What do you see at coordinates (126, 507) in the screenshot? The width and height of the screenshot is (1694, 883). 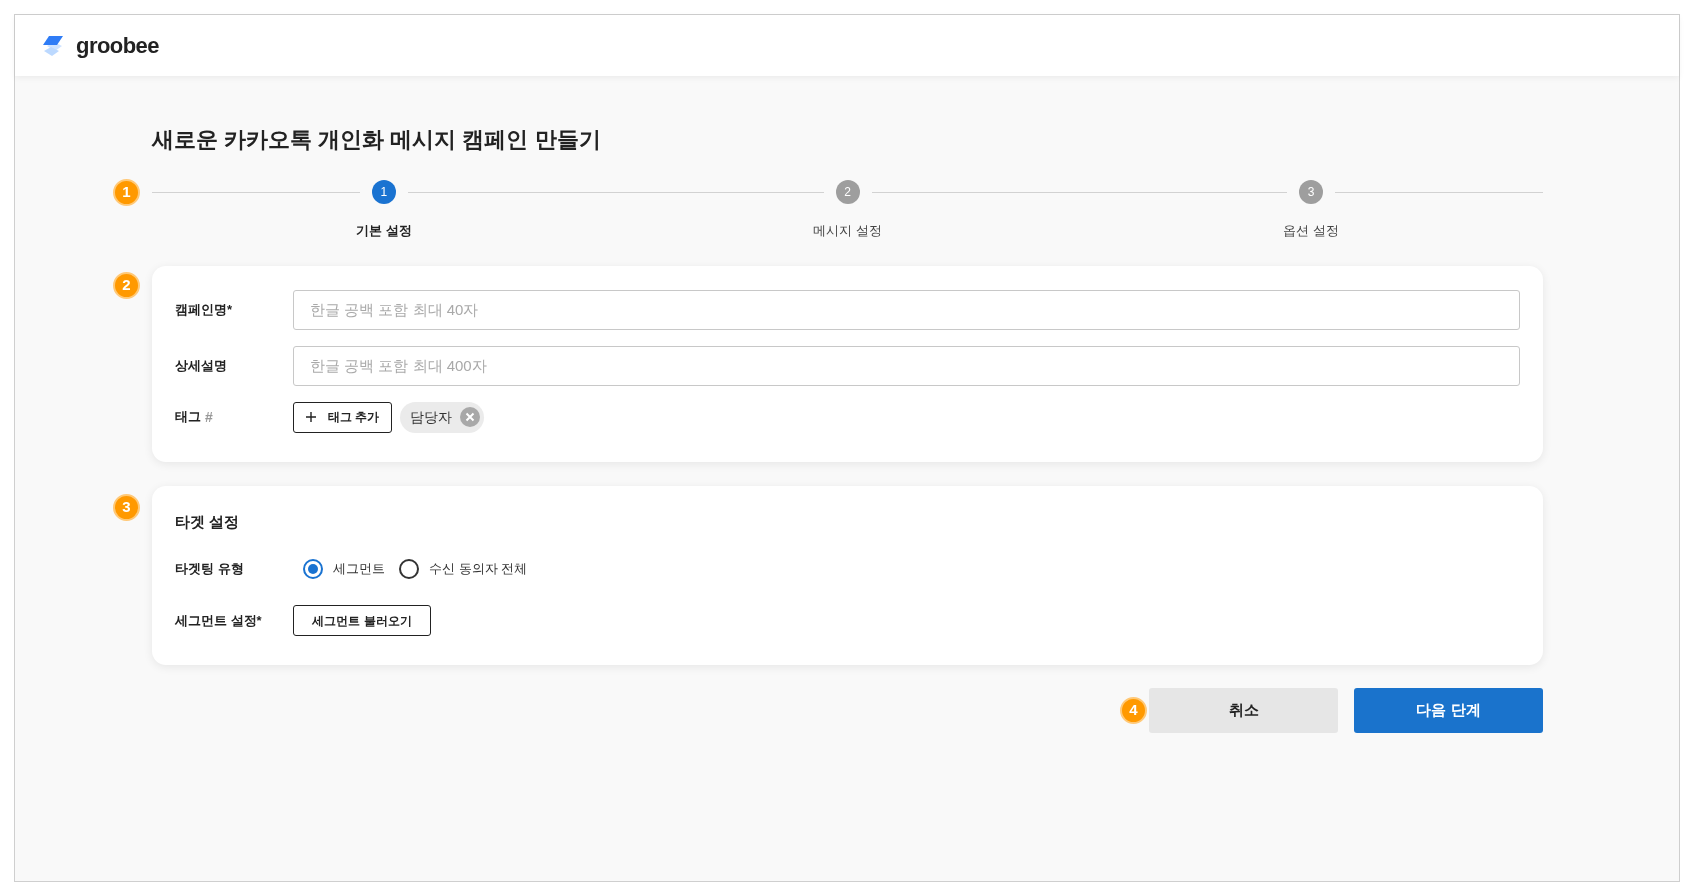 I see `step-marker: 3` at bounding box center [126, 507].